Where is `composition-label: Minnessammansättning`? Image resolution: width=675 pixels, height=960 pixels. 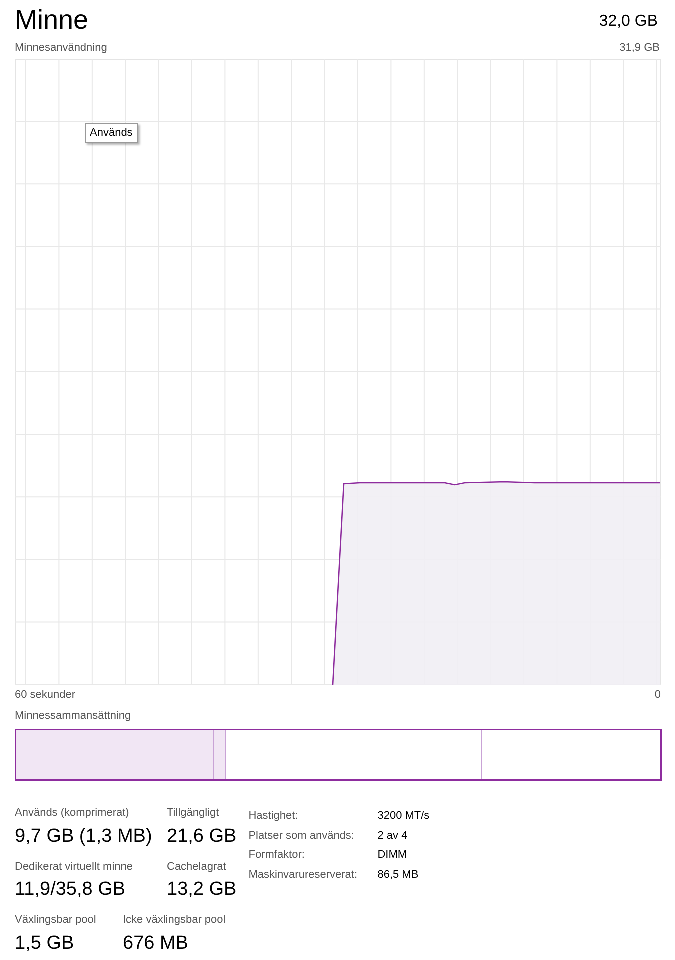
composition-label: Minnessammansättning is located at coordinates (73, 716).